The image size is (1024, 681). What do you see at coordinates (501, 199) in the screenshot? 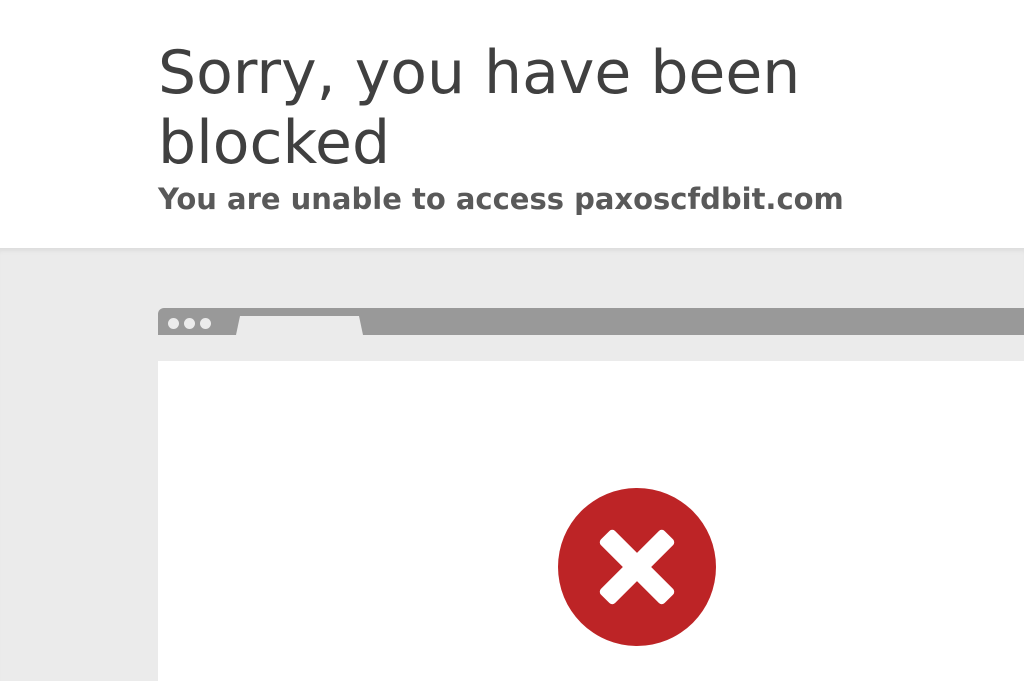
I see `page-subtitle: You are unable to access paxoscfdbit.com` at bounding box center [501, 199].